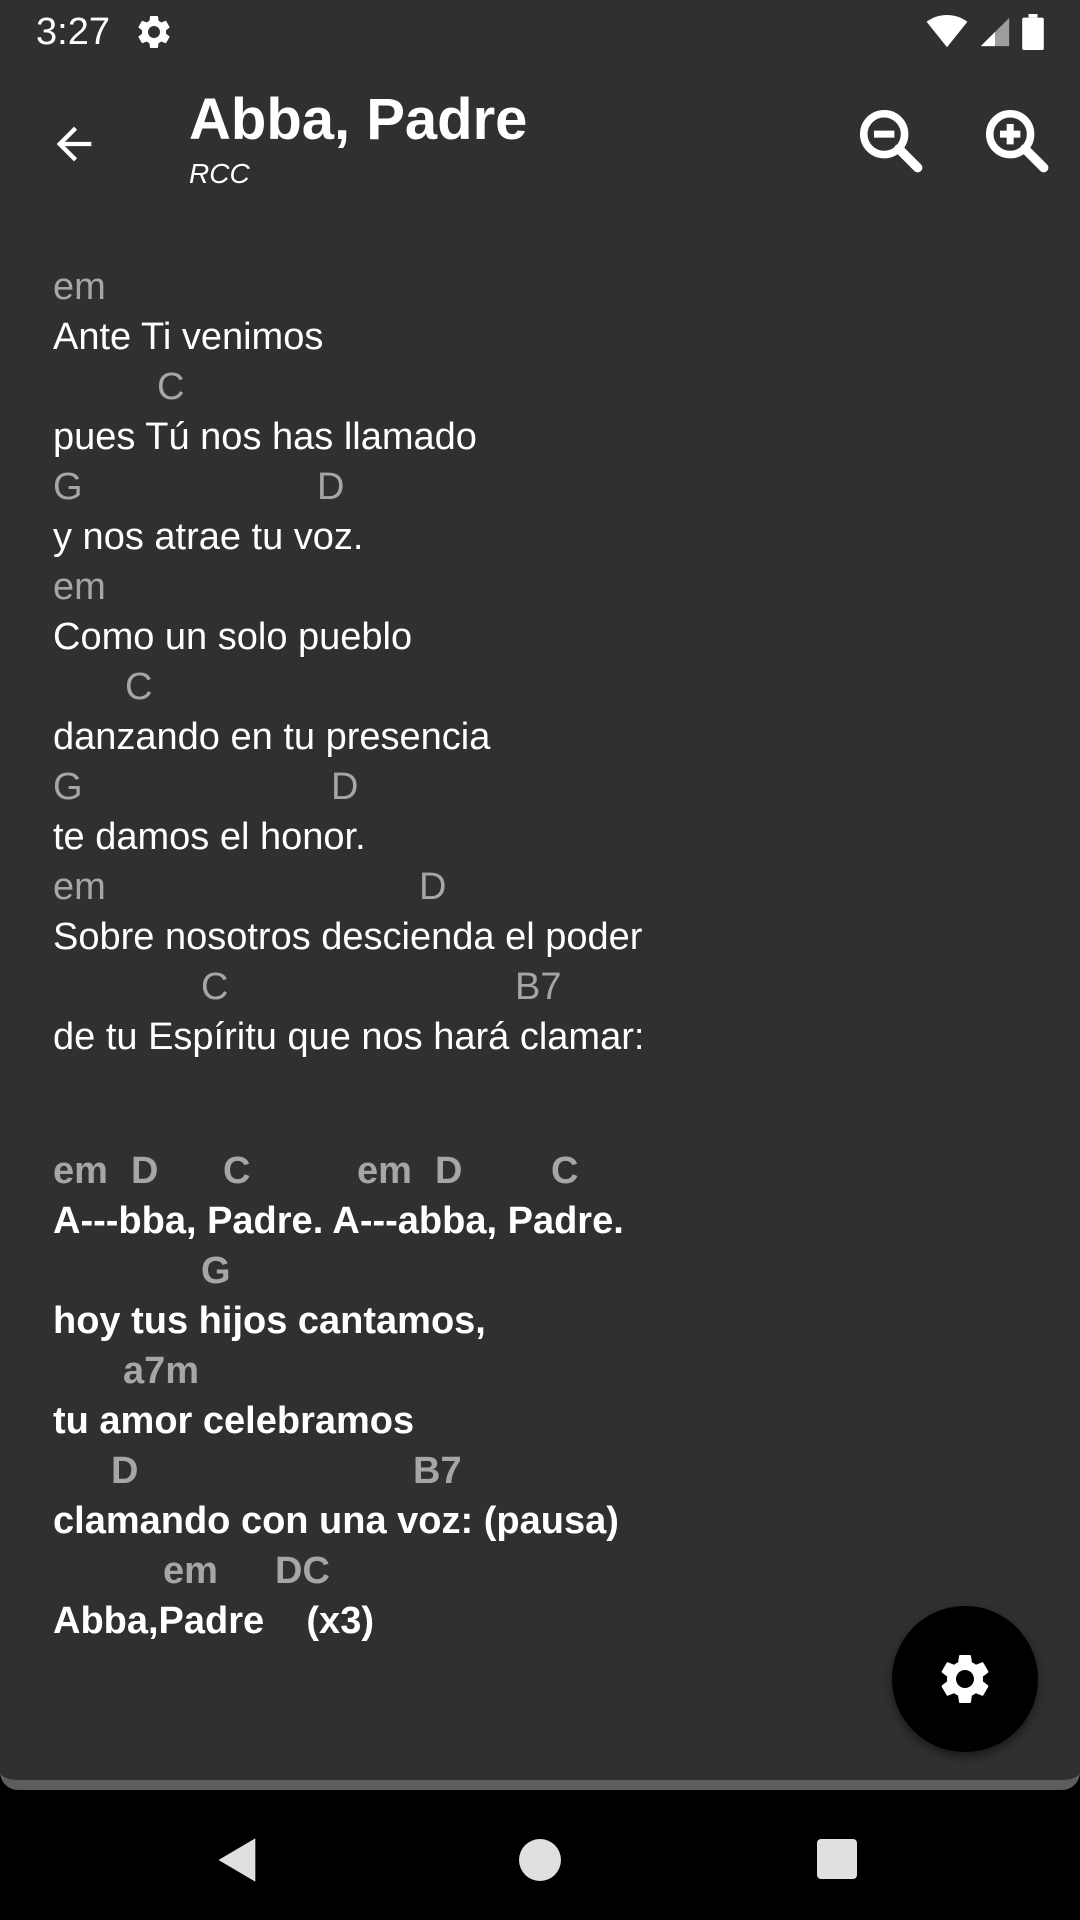  What do you see at coordinates (272, 737) in the screenshot?
I see `lyric-line: danzando en tu presencia` at bounding box center [272, 737].